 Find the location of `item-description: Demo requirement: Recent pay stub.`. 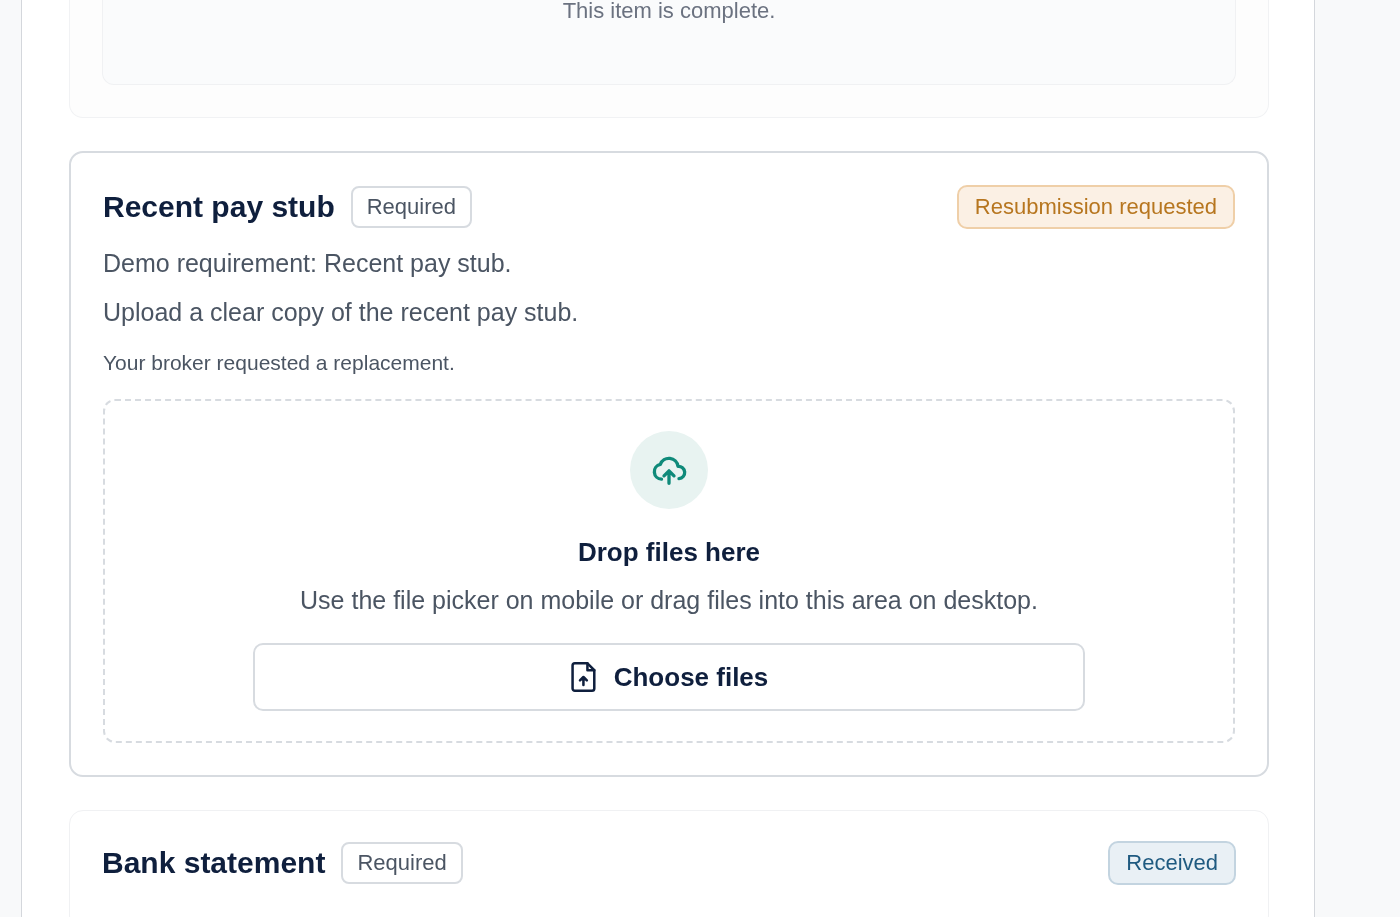

item-description: Demo requirement: Recent pay stub. is located at coordinates (308, 263).